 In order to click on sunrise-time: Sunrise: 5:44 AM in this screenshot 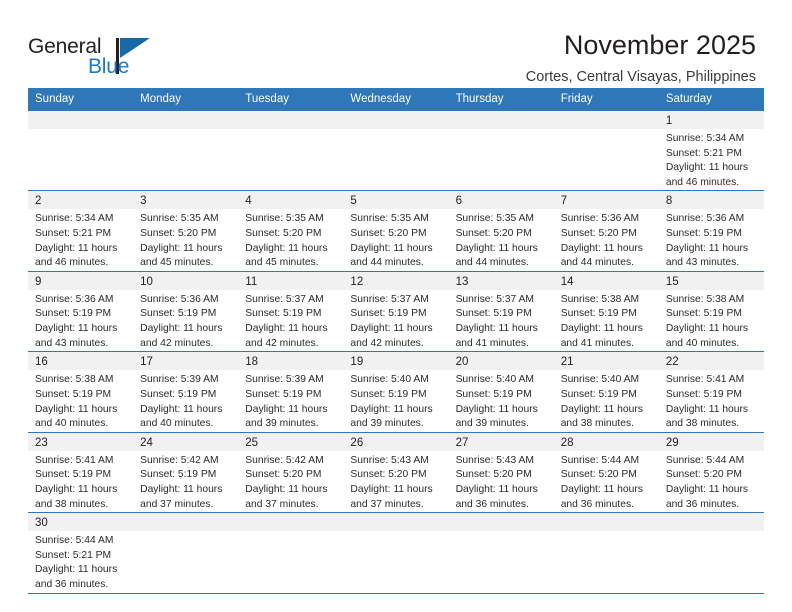, I will do `click(705, 460)`.